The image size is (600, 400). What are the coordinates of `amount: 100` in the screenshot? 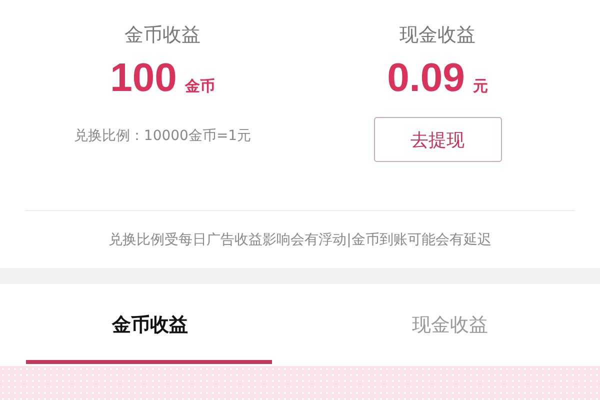 It's located at (143, 78).